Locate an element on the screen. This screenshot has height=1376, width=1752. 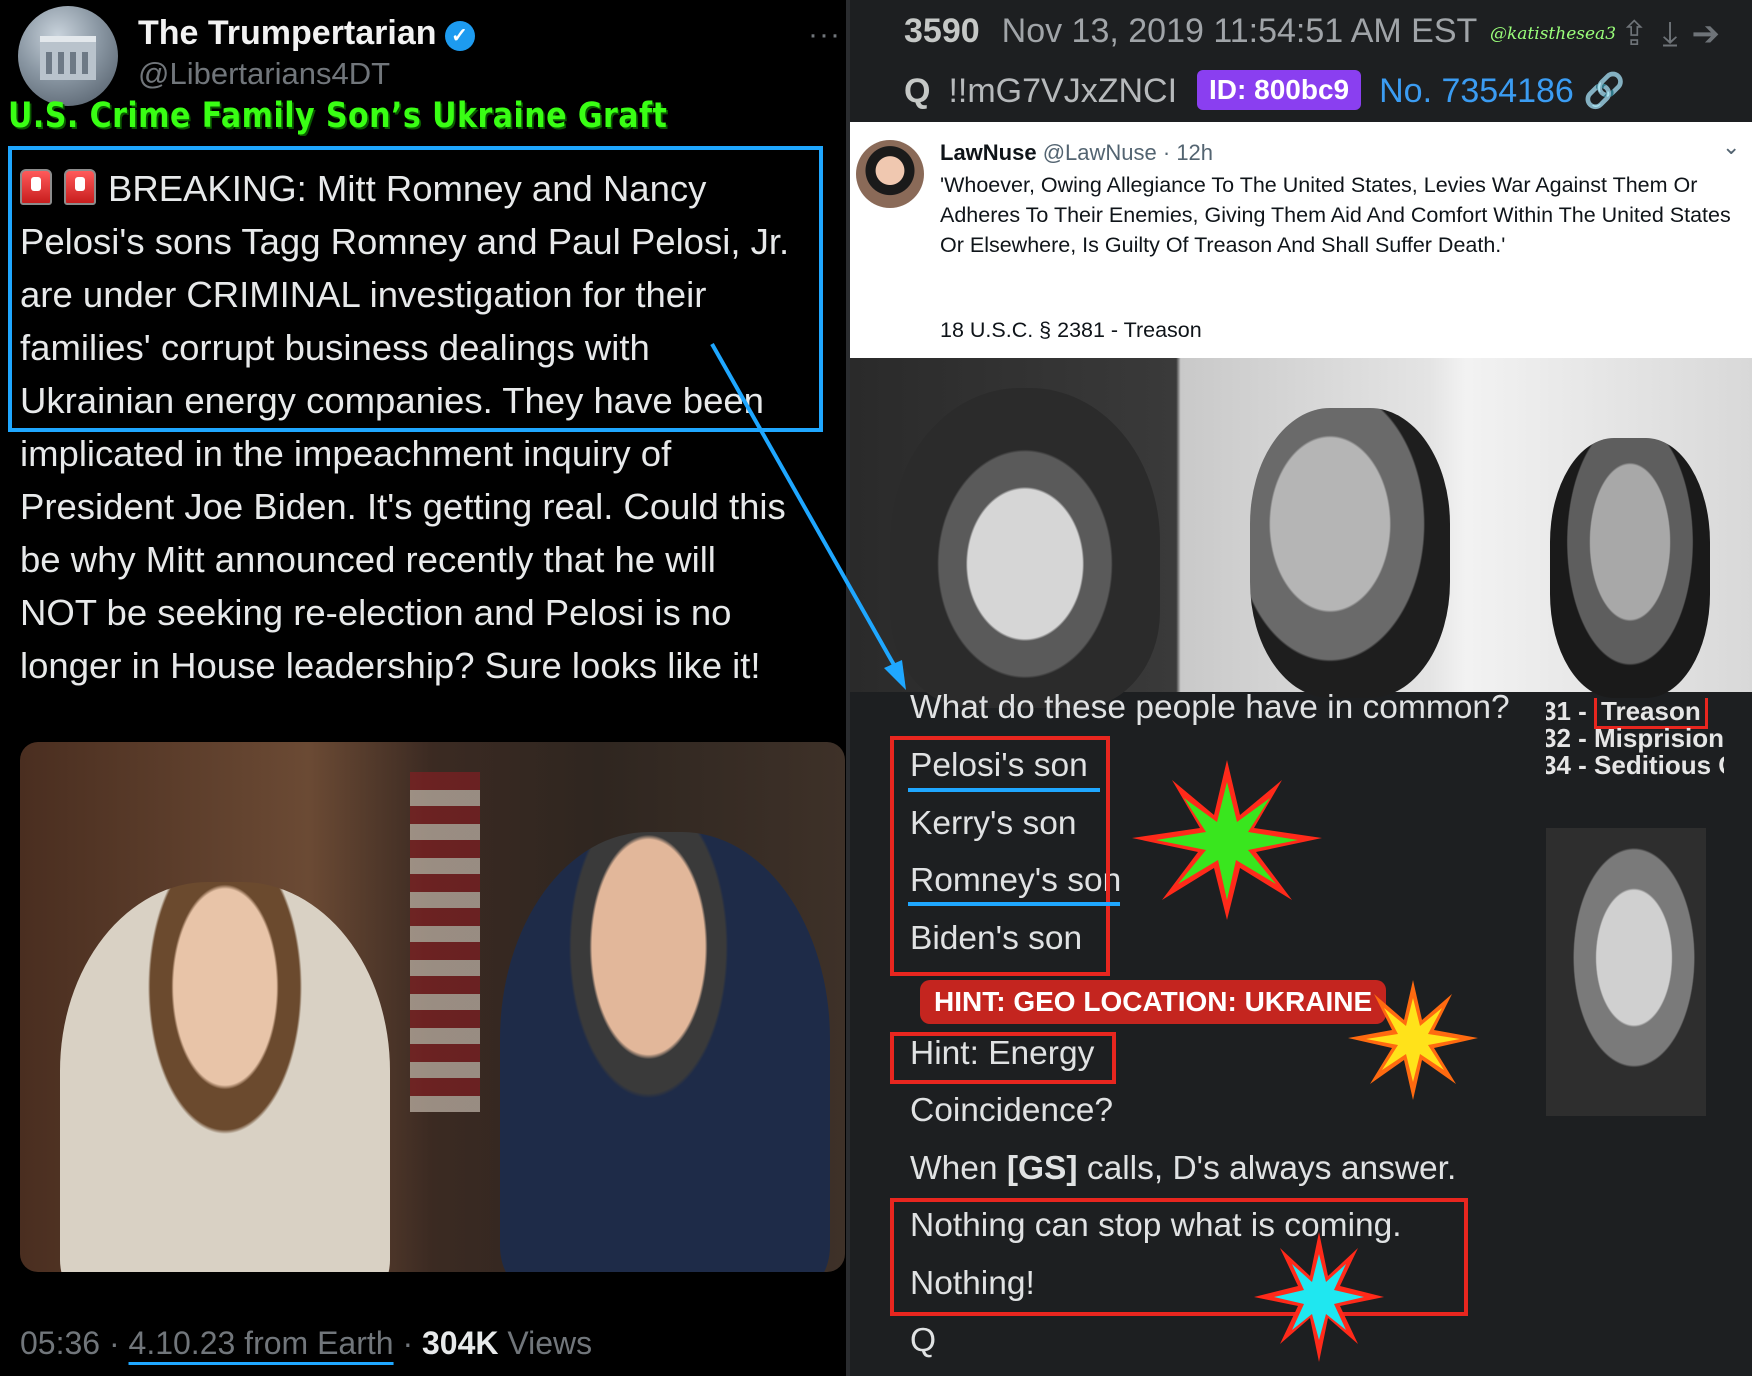
overlay-headline: U.S. Crime Family Son’s Ukraine Graft is located at coordinates (338, 116).